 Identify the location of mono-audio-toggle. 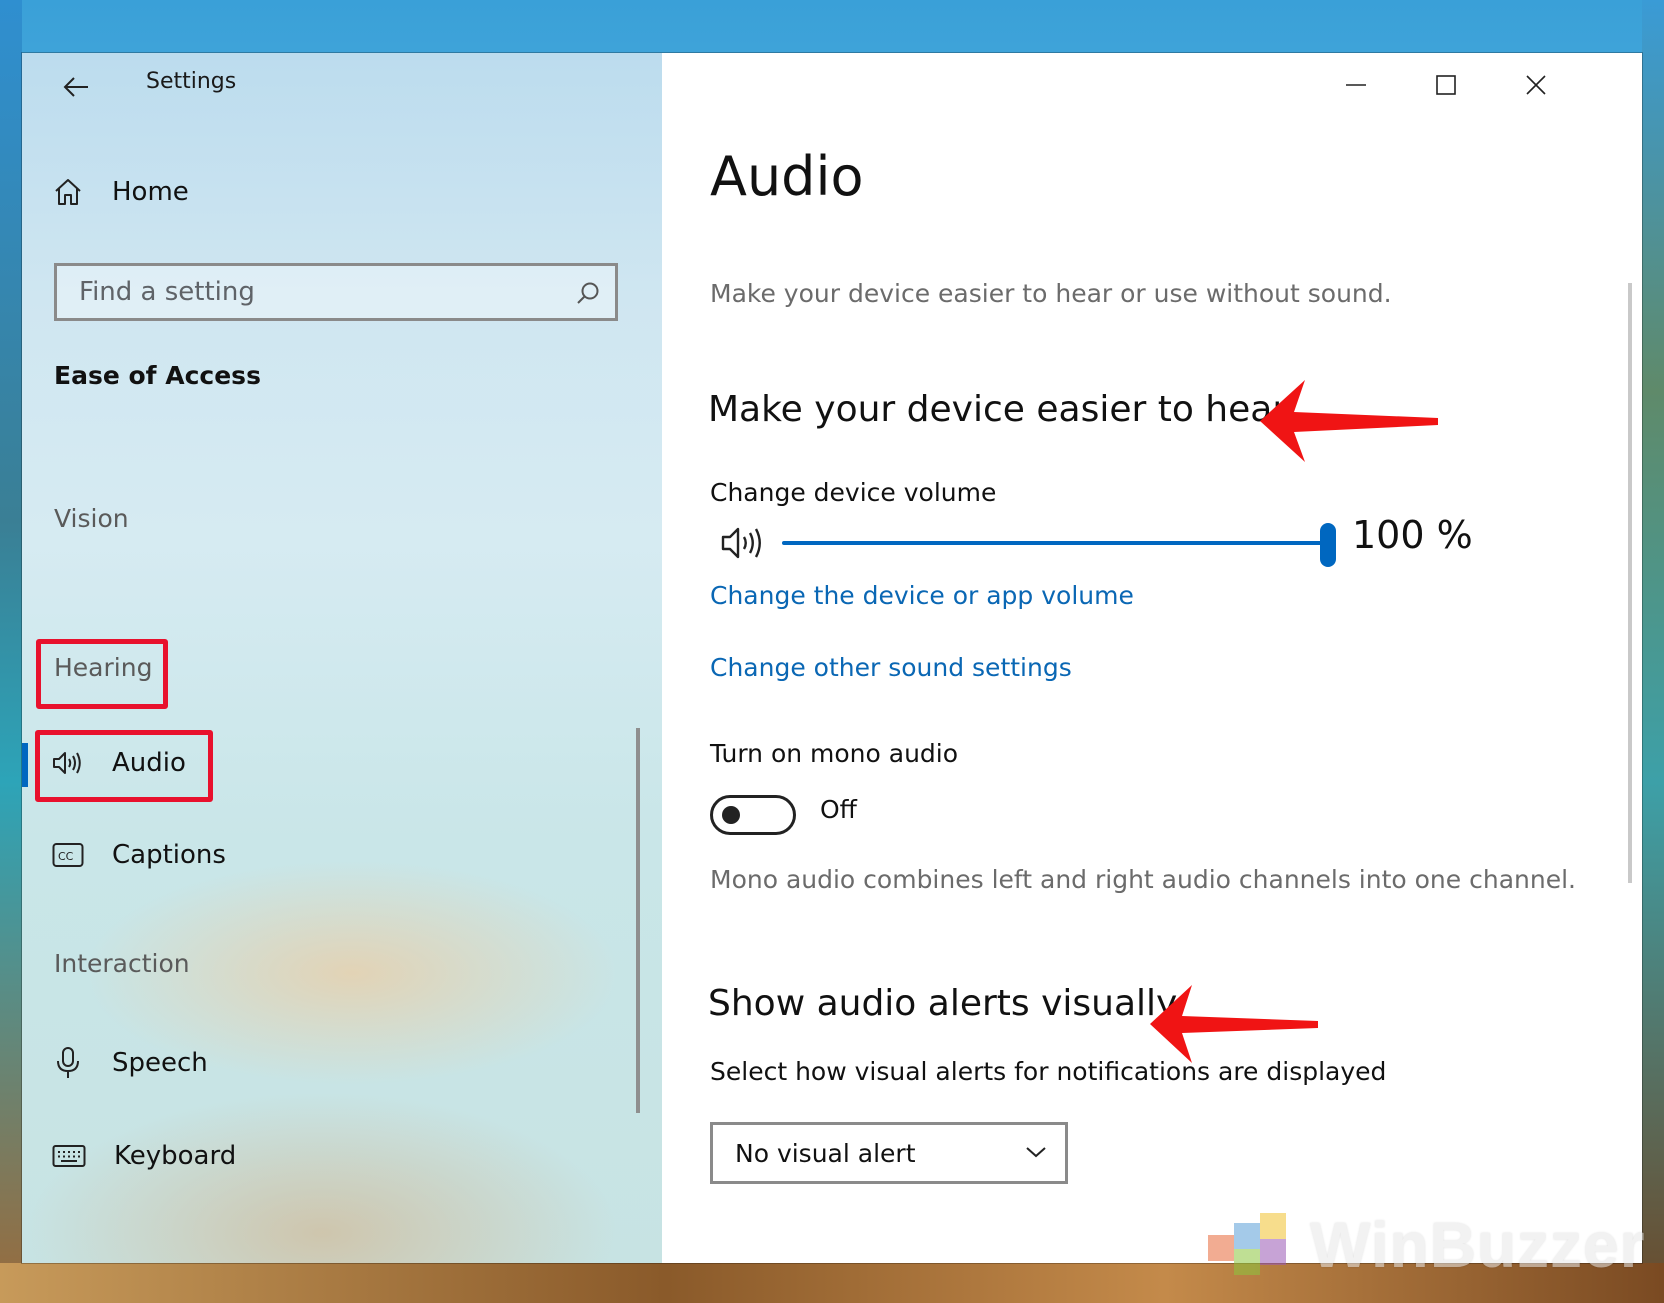
(753, 815).